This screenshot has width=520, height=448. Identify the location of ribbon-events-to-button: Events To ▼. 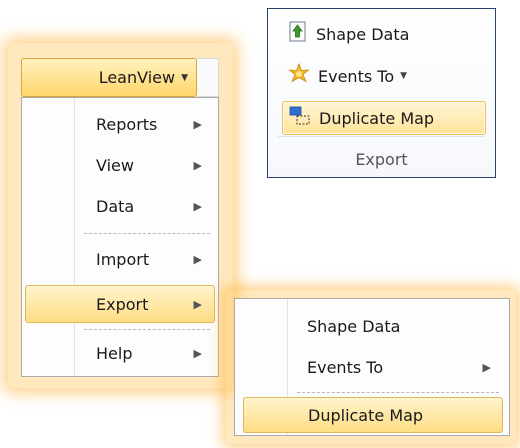
(347, 76).